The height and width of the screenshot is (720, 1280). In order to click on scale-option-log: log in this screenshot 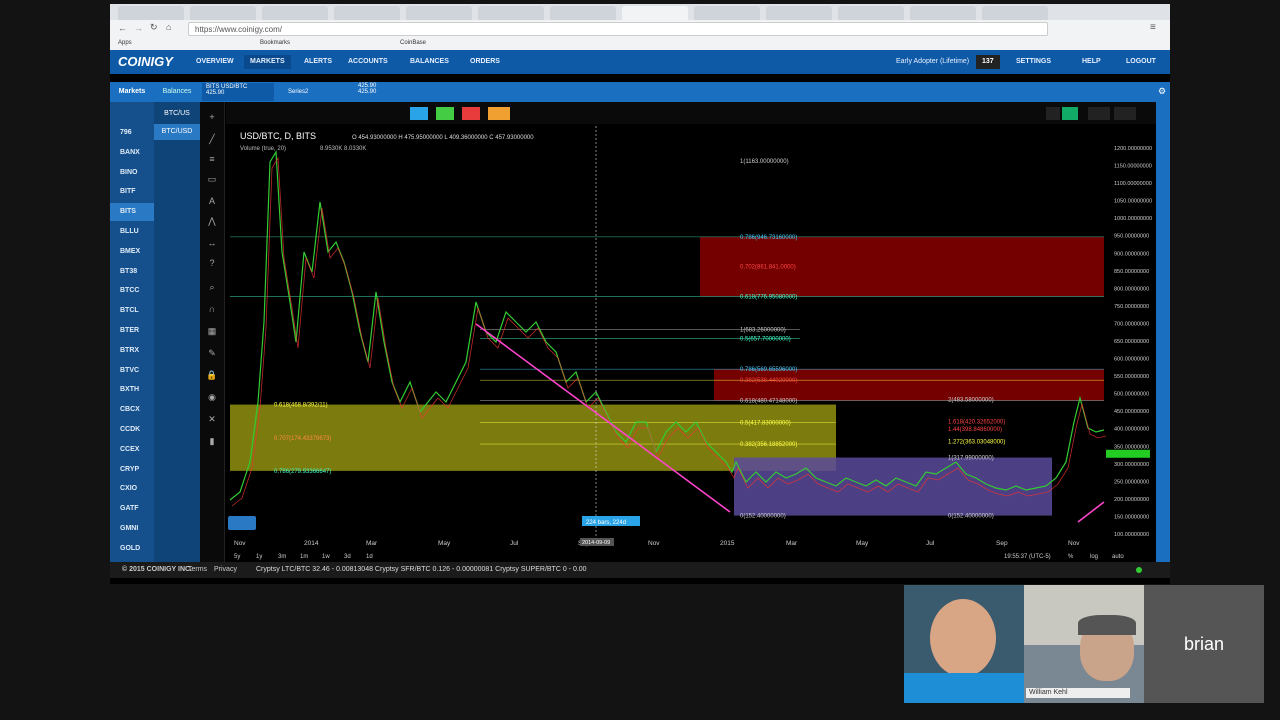, I will do `click(1094, 557)`.